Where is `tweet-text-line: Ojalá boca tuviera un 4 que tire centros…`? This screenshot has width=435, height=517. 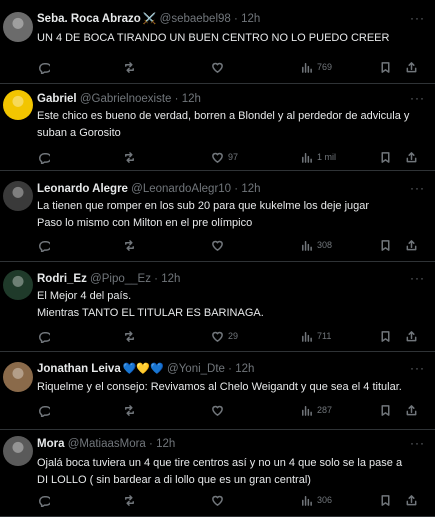
tweet-text-line: Ojalá boca tuviera un 4 que tire centros… is located at coordinates (220, 463).